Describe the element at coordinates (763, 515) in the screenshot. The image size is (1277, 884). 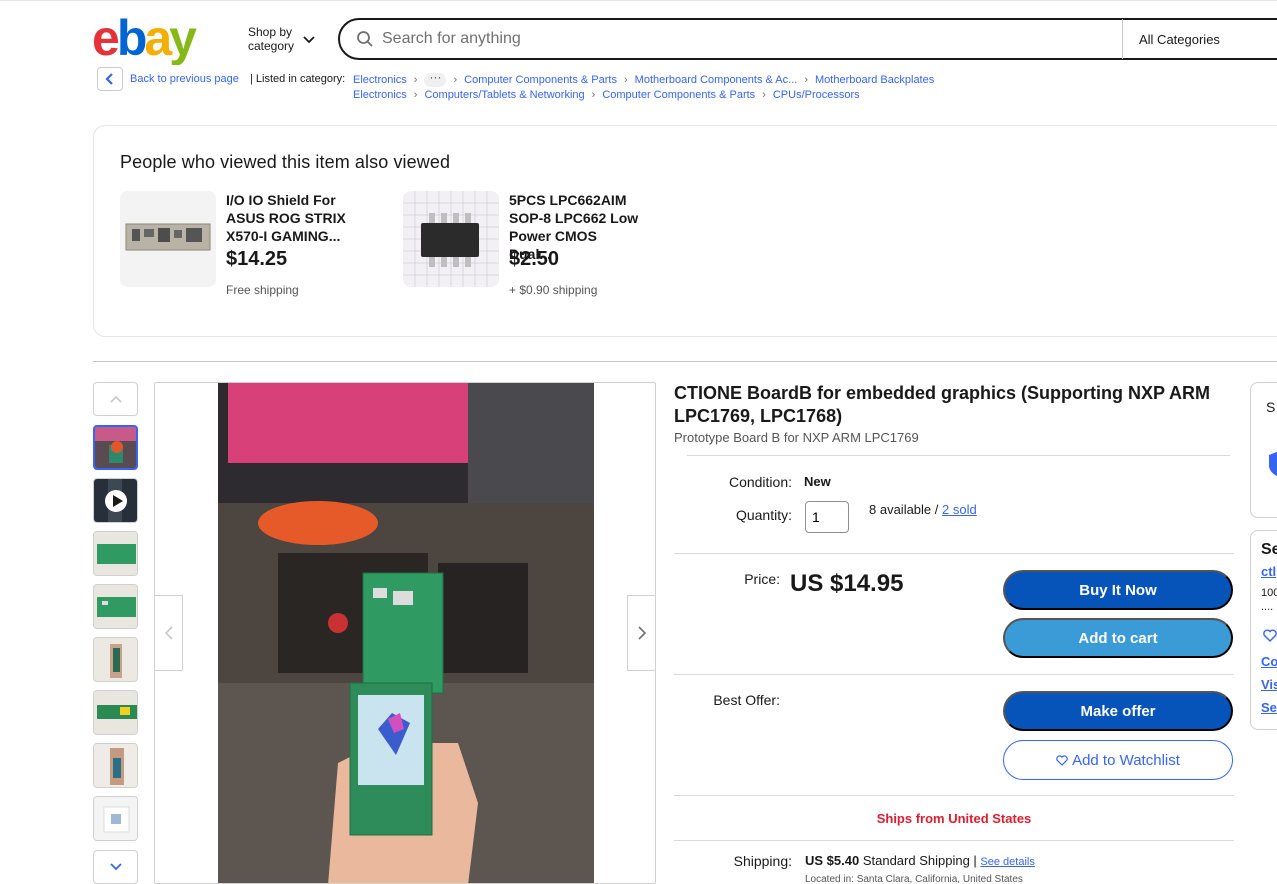
I see `quantity-label: Quantity:` at that location.